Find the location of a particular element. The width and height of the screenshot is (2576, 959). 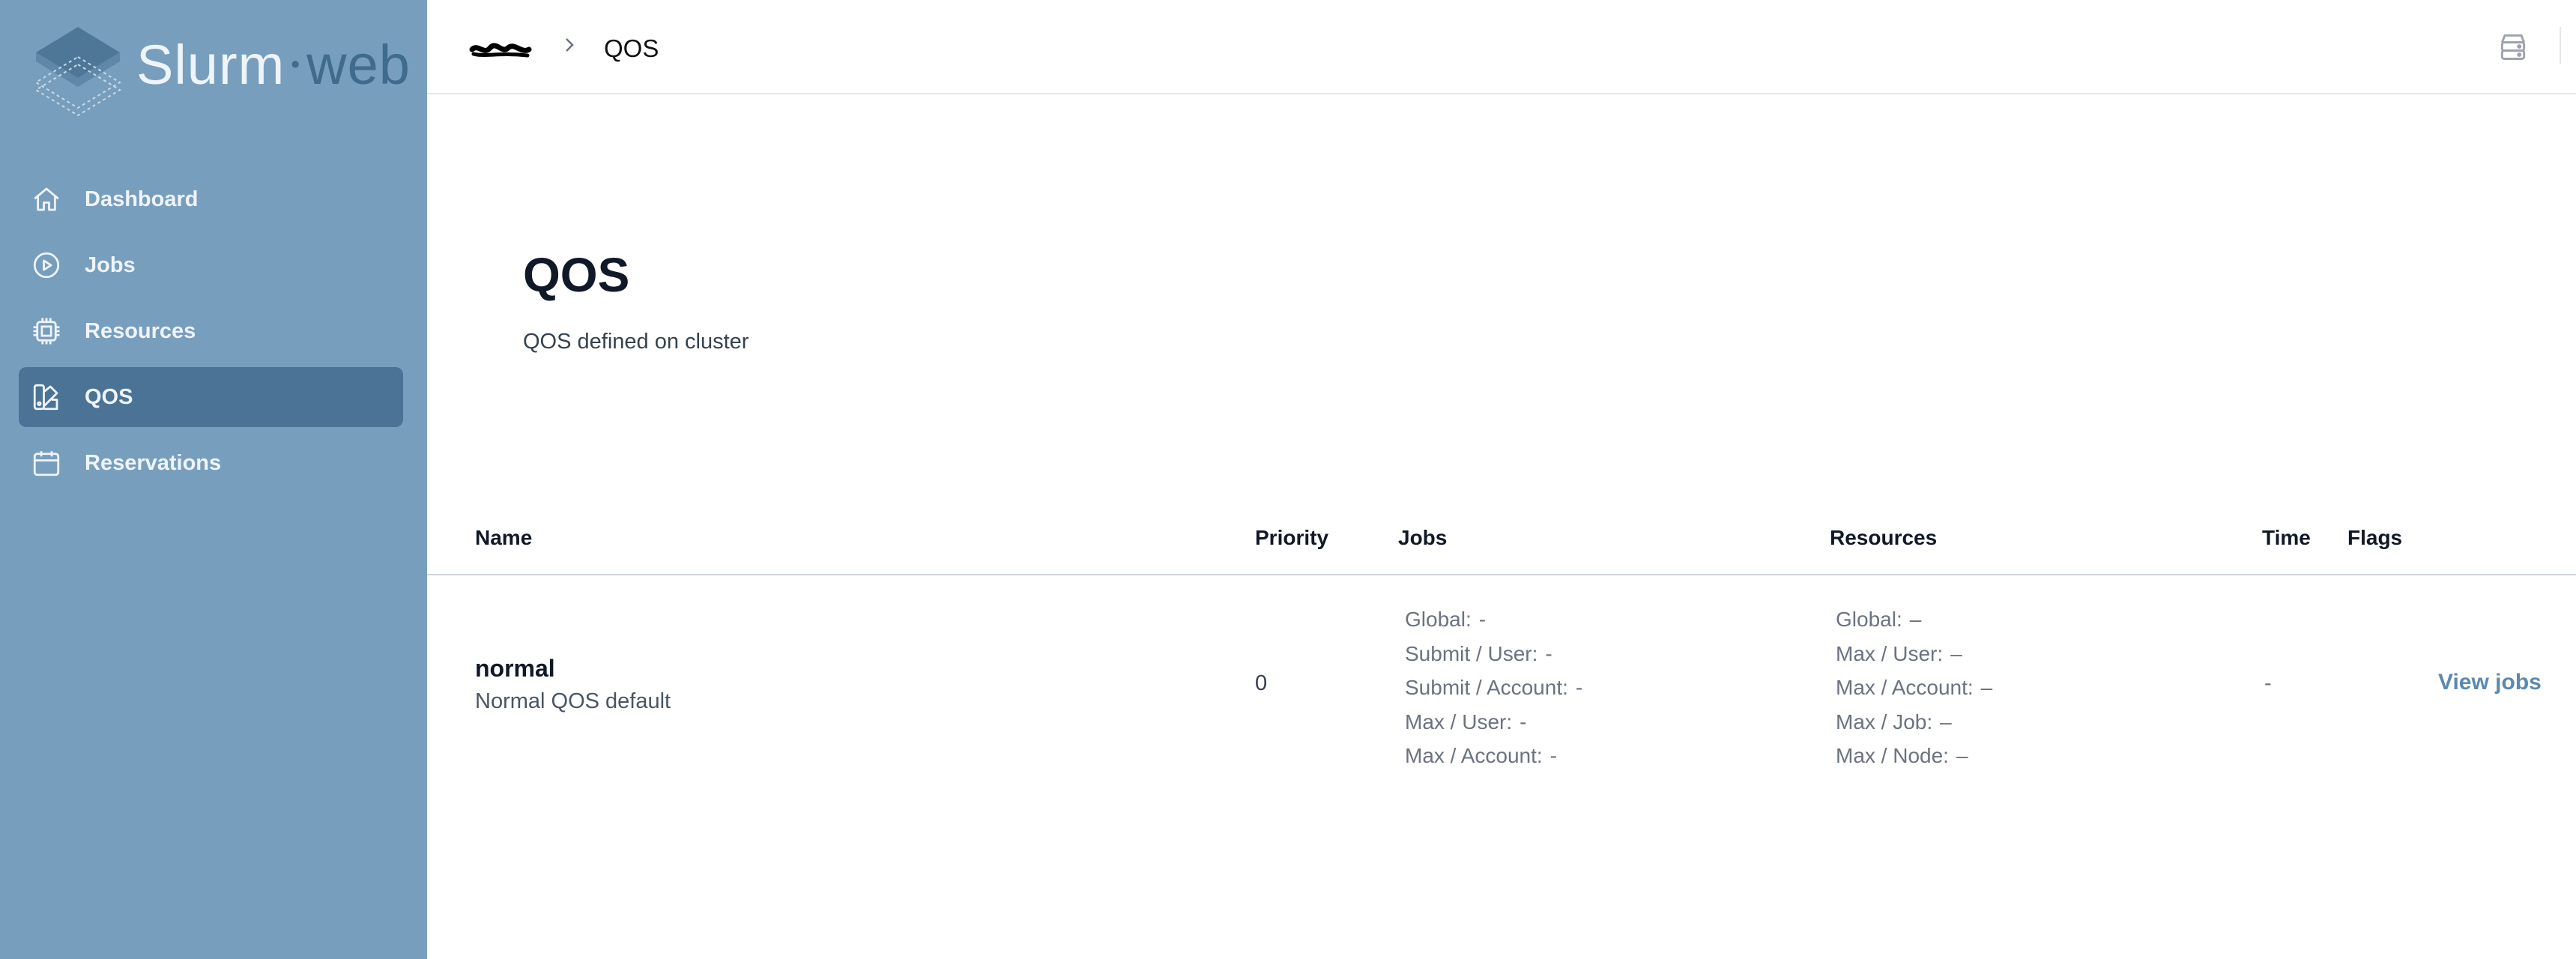

swatch-icon is located at coordinates (45, 397).